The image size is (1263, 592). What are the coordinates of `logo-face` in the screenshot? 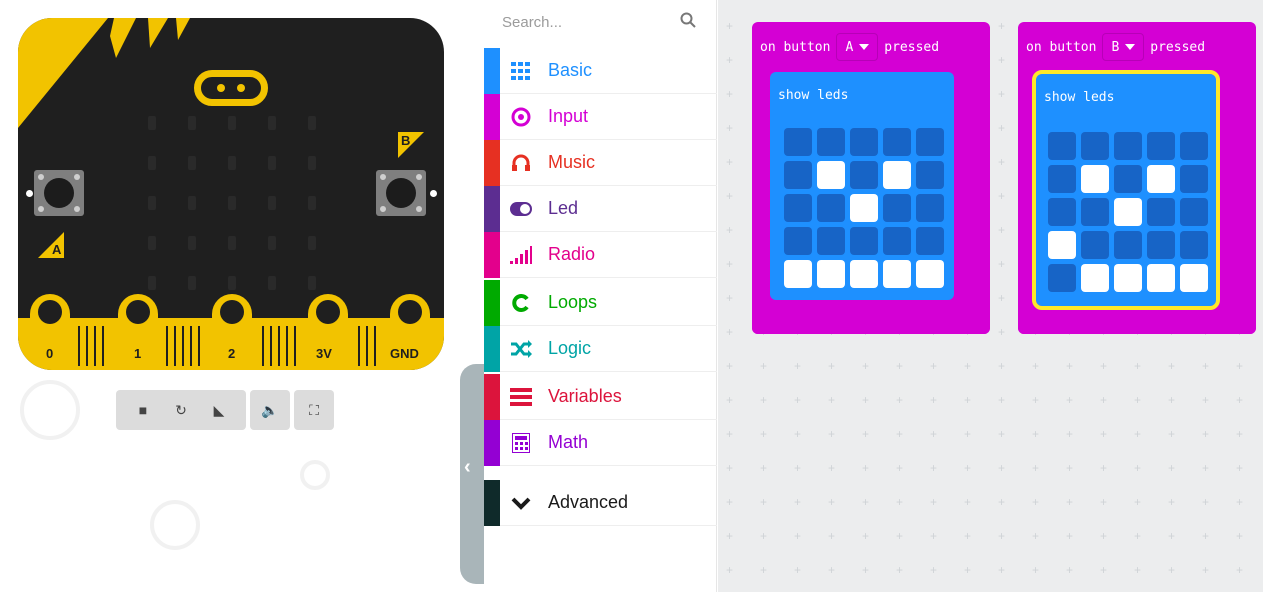 It's located at (231, 88).